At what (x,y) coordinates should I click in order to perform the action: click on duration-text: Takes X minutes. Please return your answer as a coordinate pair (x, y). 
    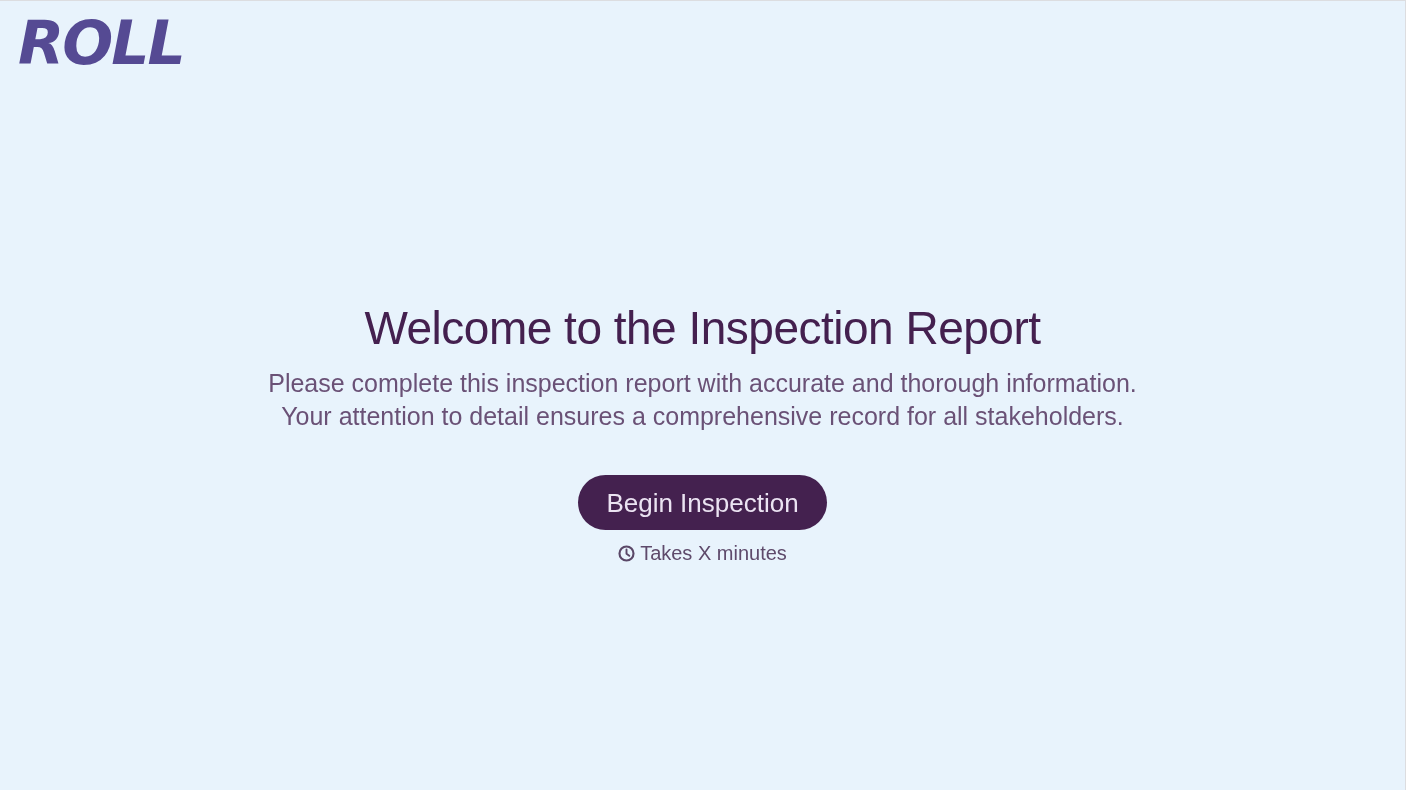
    Looking at the image, I should click on (713, 553).